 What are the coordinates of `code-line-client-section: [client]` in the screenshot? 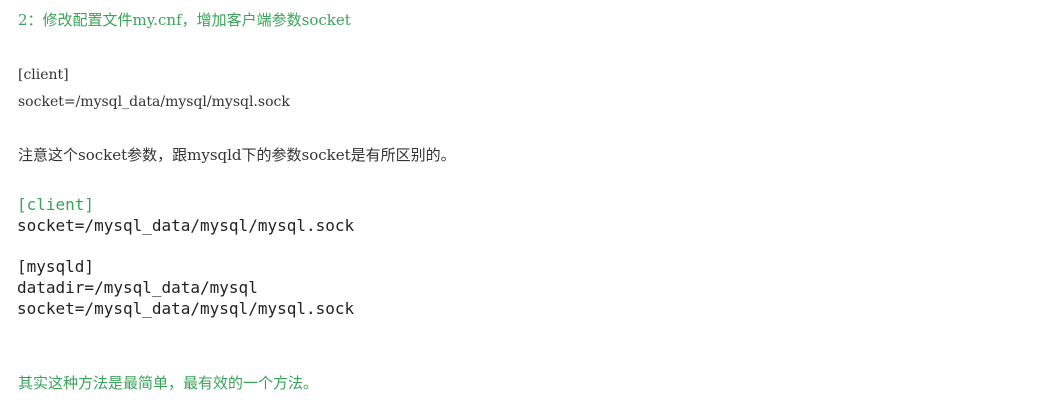 It's located at (56, 204).